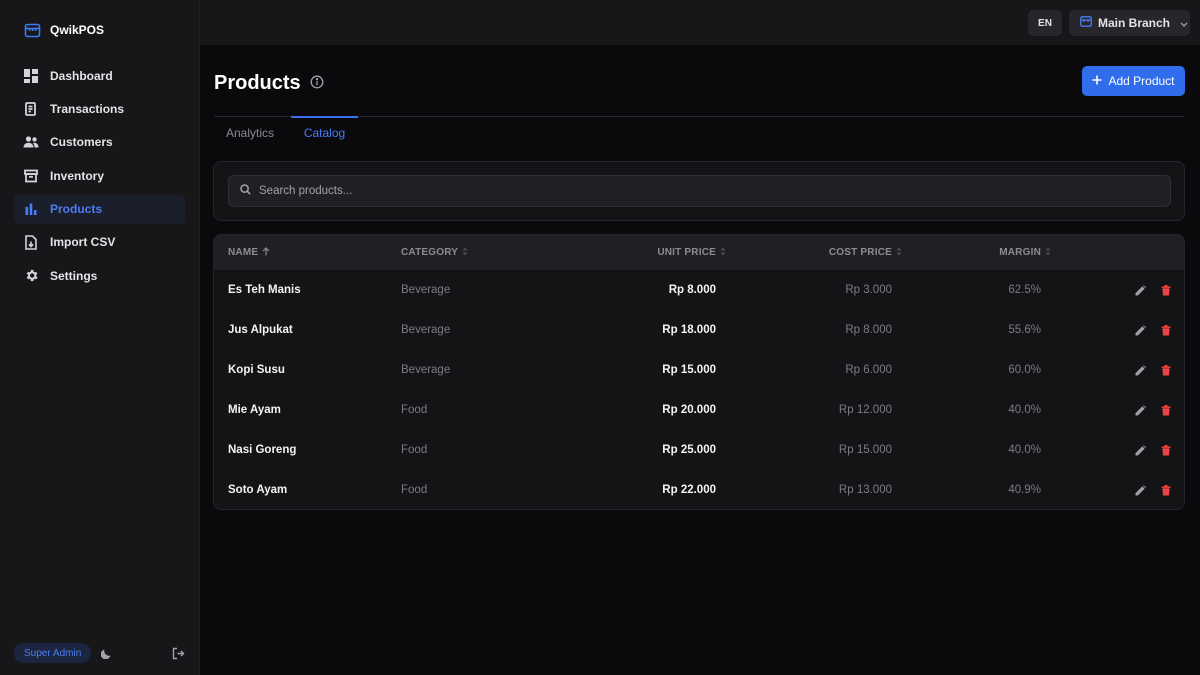  I want to click on product-cost-price: Rp 6.000, so click(868, 370).